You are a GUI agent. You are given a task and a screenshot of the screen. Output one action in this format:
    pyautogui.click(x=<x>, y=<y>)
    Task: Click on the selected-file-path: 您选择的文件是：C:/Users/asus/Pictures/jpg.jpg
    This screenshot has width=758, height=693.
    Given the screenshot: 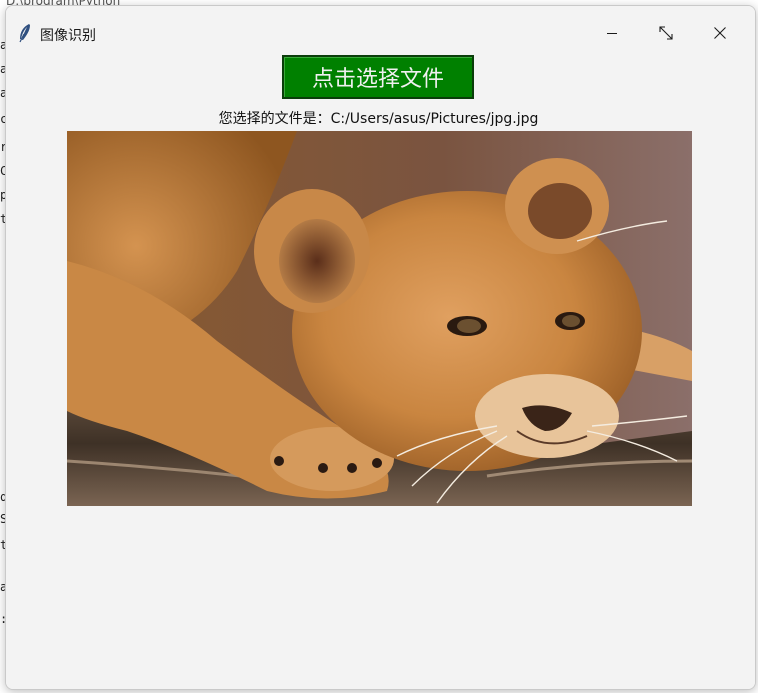 What is the action you would take?
    pyautogui.click(x=378, y=119)
    